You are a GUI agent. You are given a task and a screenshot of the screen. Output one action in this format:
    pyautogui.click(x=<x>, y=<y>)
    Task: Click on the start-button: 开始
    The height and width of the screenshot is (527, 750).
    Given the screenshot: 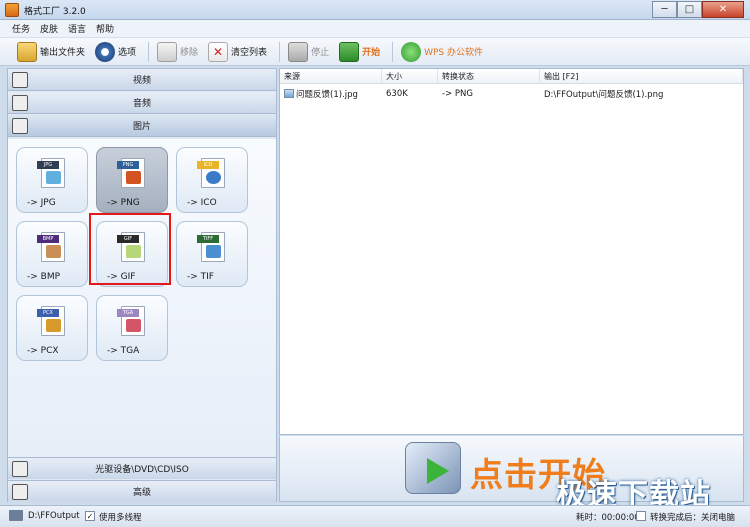 What is the action you would take?
    pyautogui.click(x=359, y=52)
    